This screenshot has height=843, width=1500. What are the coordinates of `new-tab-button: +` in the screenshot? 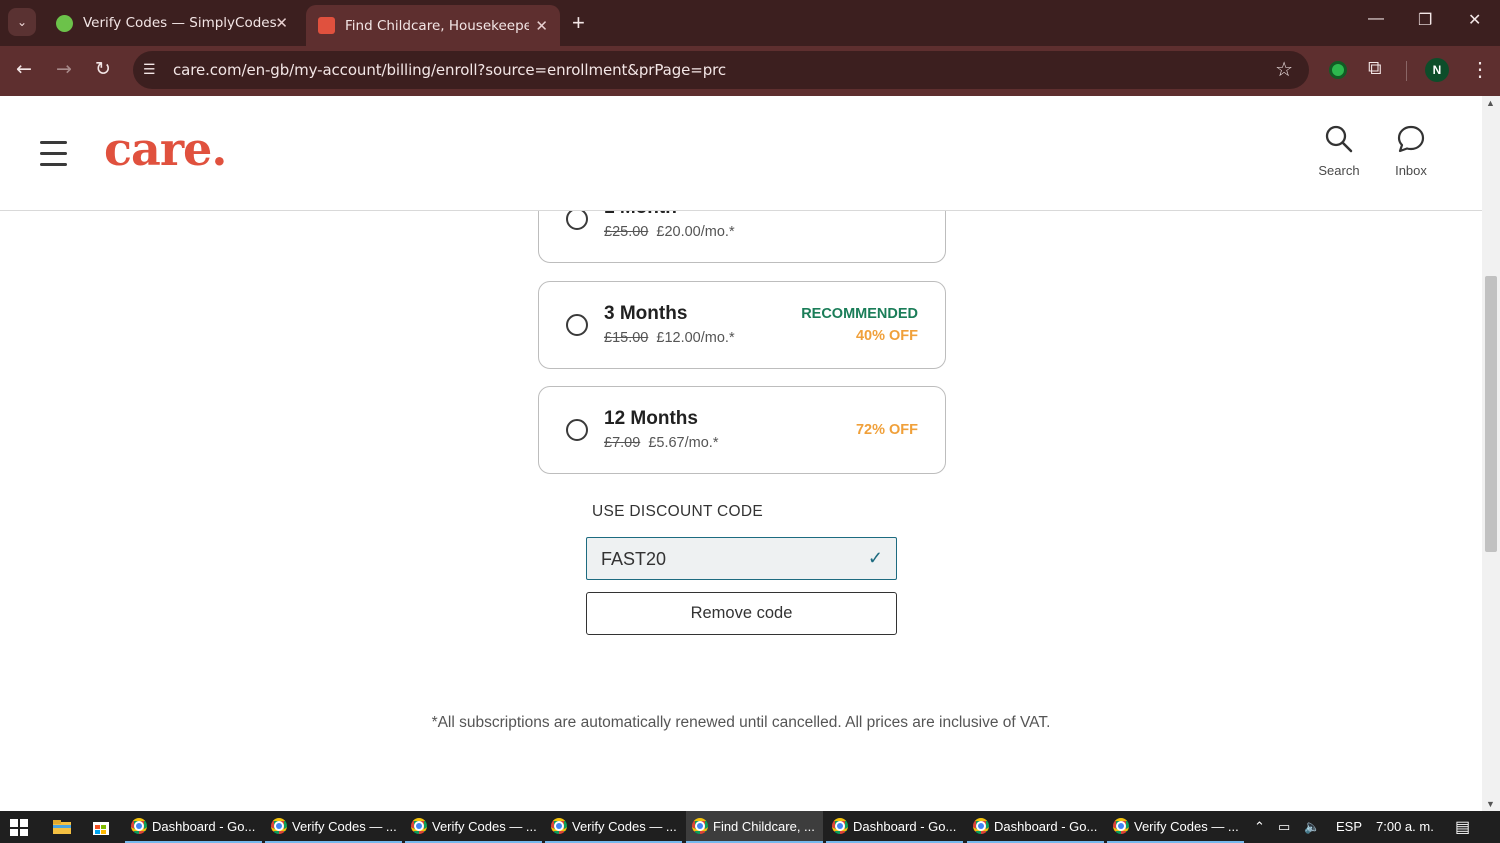 It's located at (578, 23).